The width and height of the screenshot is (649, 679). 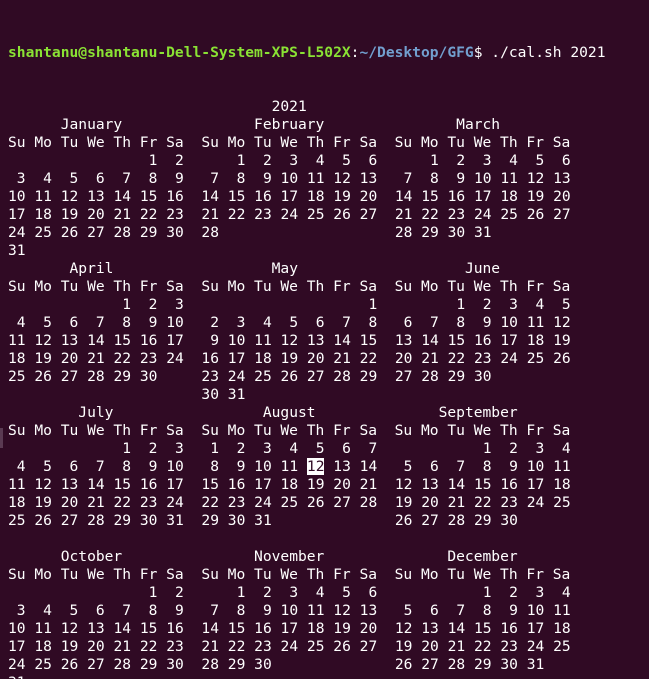 I want to click on window-edge-handle, so click(x=1, y=438).